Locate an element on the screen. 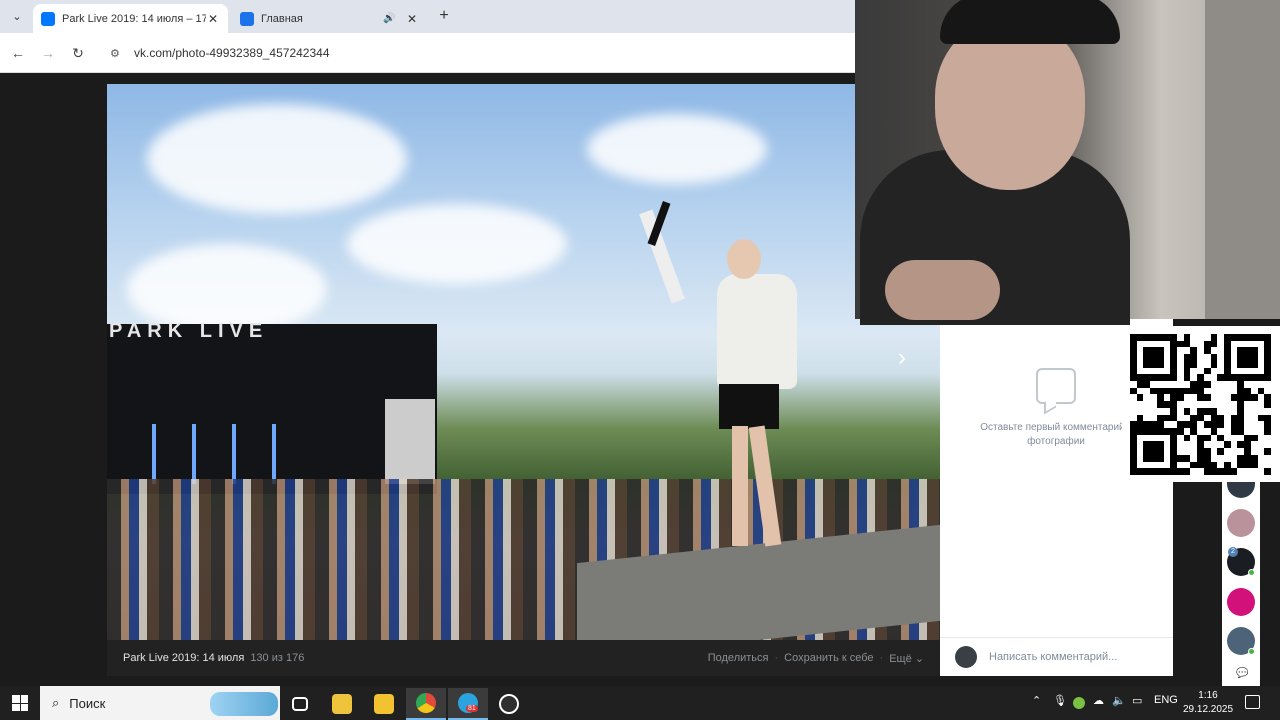 Image resolution: width=1280 pixels, height=720 pixels. system-clock: 1:16 29.12.2025 is located at coordinates (1208, 703).